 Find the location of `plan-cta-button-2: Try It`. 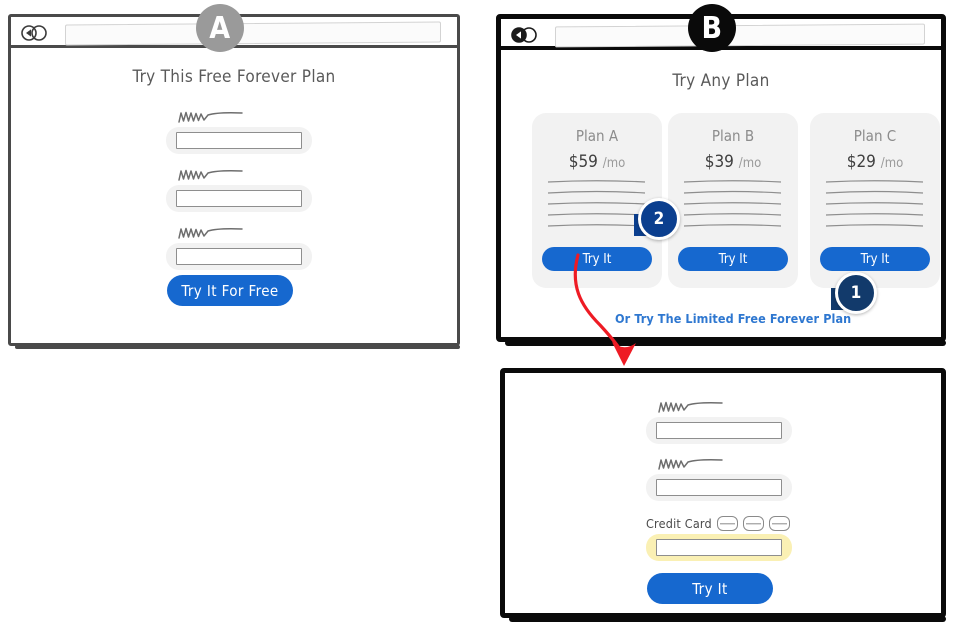

plan-cta-button-2: Try It is located at coordinates (733, 259).